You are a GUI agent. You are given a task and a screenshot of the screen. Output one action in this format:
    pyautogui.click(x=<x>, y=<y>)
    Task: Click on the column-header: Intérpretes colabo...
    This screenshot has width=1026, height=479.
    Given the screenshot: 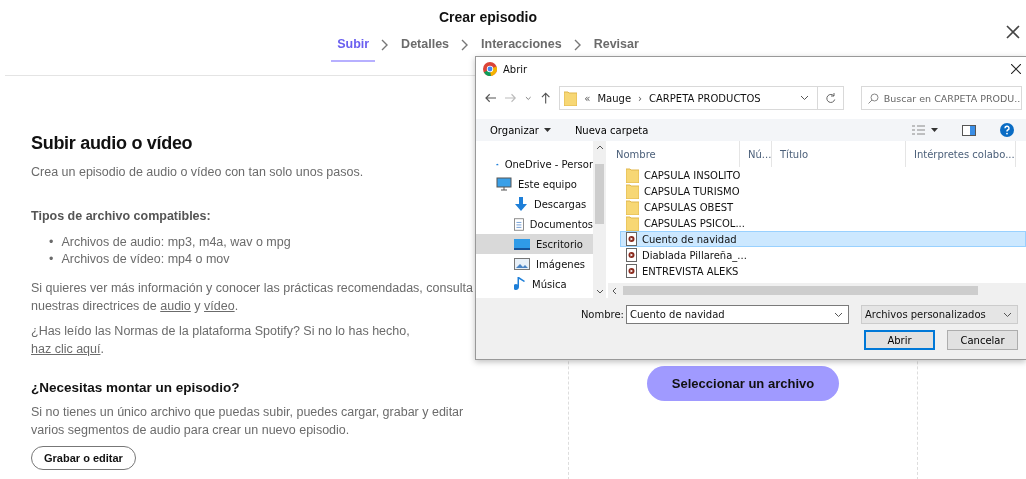 What is the action you would take?
    pyautogui.click(x=961, y=154)
    